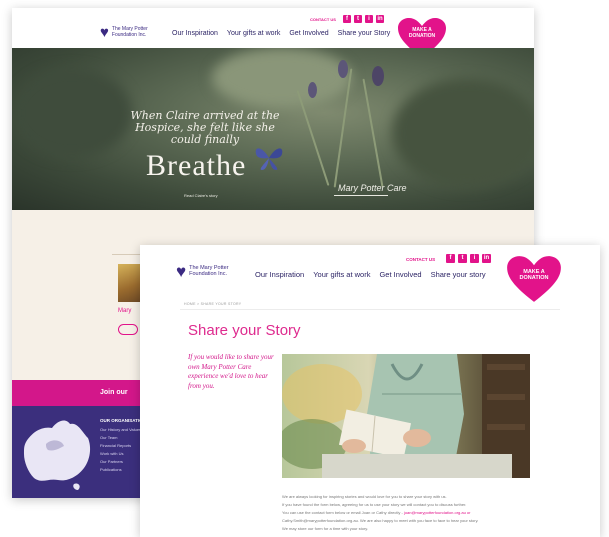  I want to click on butterfly-icon, so click(269, 159).